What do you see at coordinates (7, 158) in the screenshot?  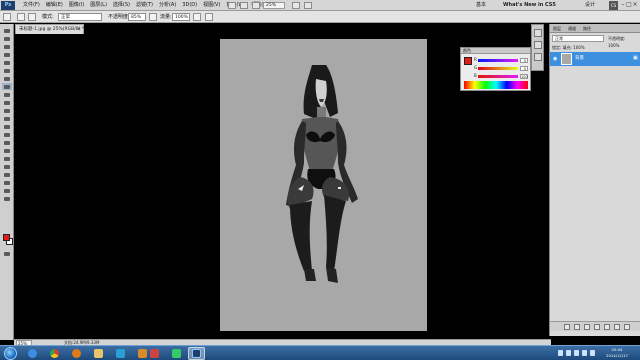 I see `path-selection-tool-icon` at bounding box center [7, 158].